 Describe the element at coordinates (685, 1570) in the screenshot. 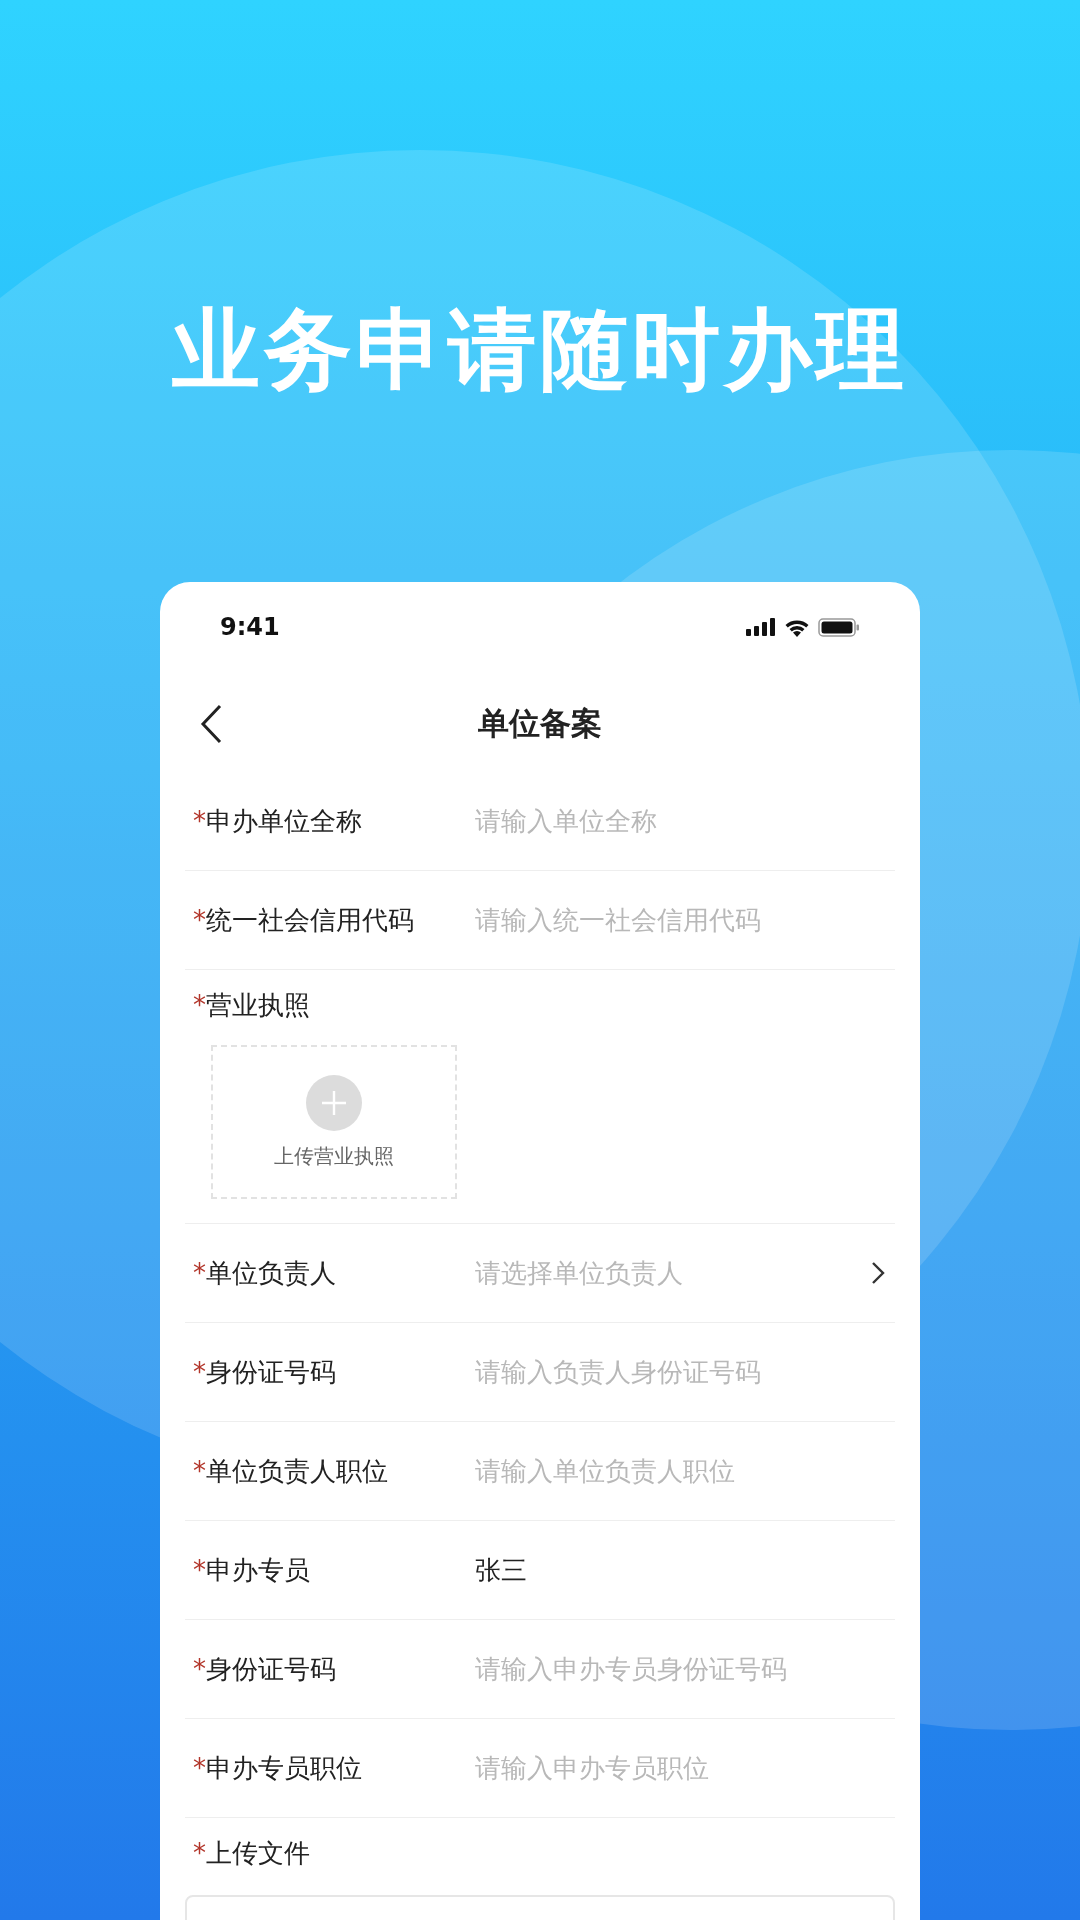

I see `input-field: 张三` at that location.